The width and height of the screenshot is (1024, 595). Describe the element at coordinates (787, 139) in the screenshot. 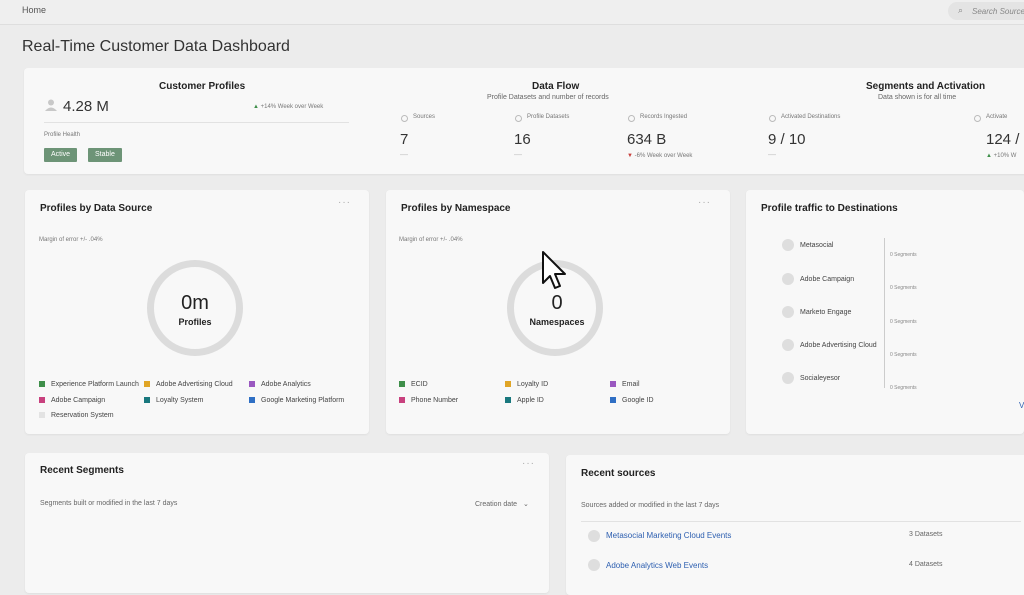

I see `stat-destinations-value: 9 / 10` at that location.